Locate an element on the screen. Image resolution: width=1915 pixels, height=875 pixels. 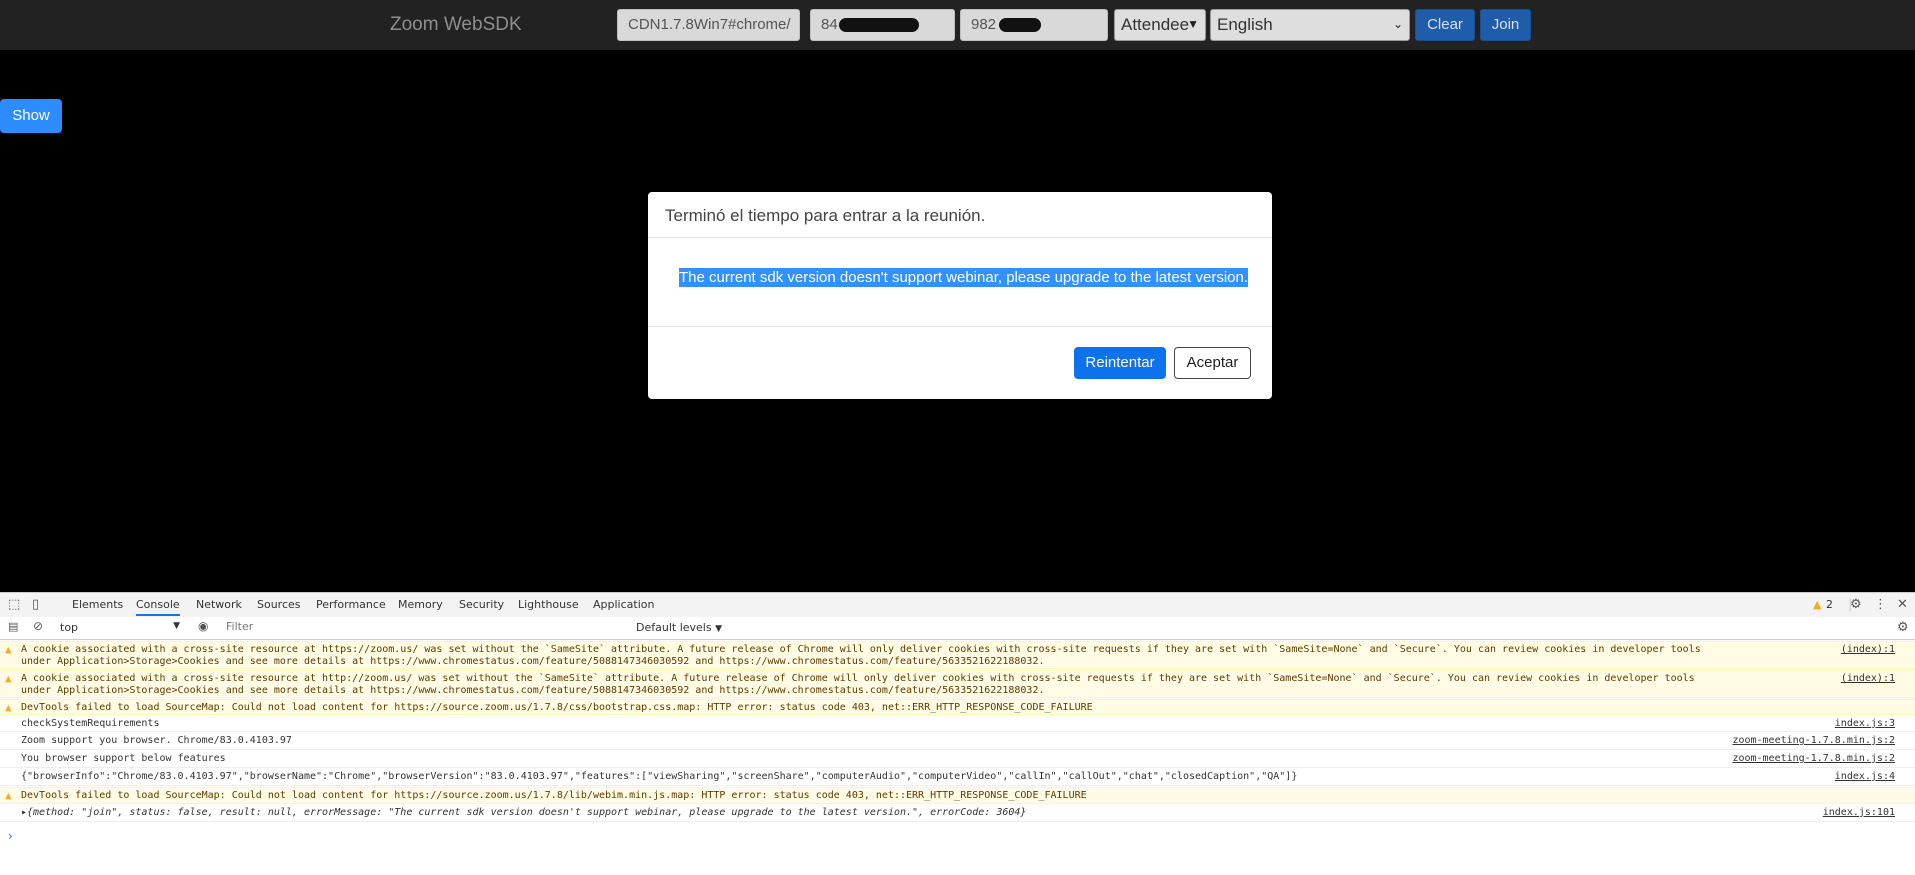
log-levels-value: Default levels is located at coordinates (674, 627).